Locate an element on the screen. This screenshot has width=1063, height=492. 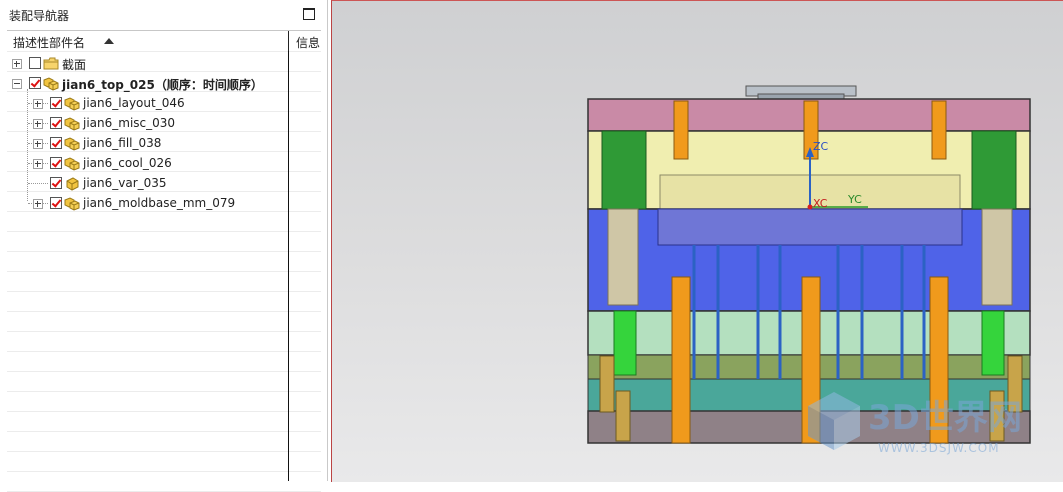
tree-node: jian6_moldbase_mm_079 is located at coordinates (147, 204).